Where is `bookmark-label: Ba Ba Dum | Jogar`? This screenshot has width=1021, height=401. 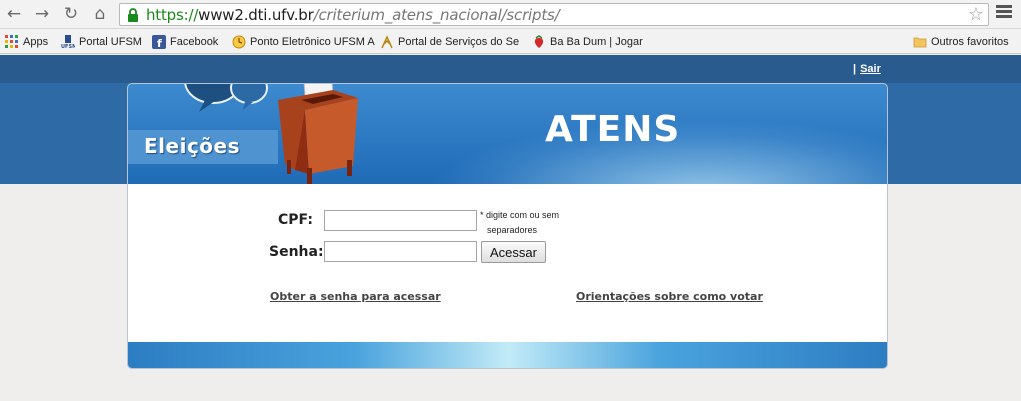 bookmark-label: Ba Ba Dum | Jogar is located at coordinates (596, 41).